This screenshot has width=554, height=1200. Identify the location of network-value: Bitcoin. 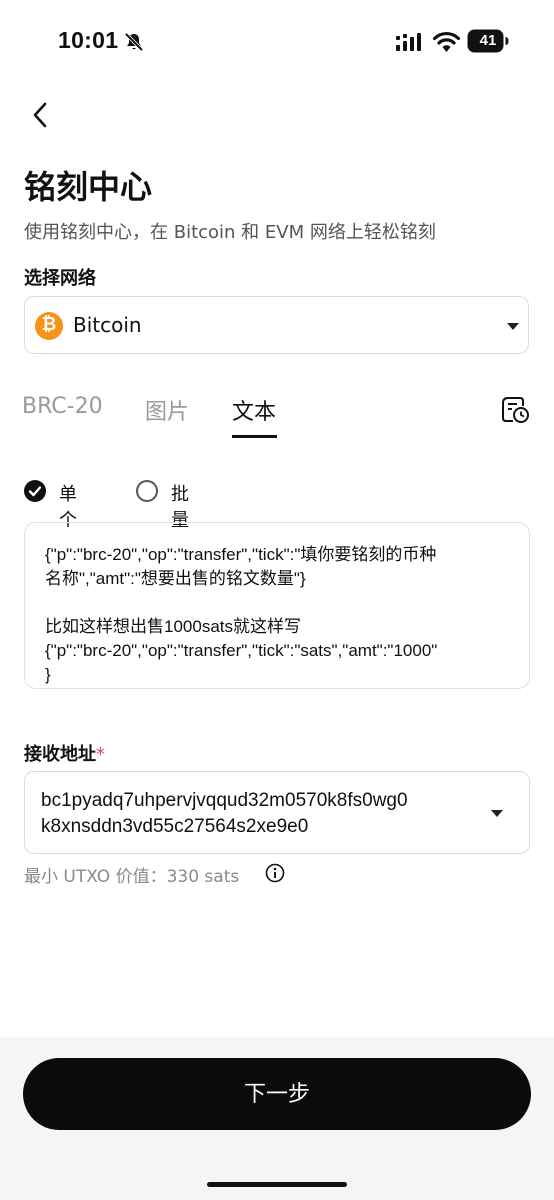
(107, 325).